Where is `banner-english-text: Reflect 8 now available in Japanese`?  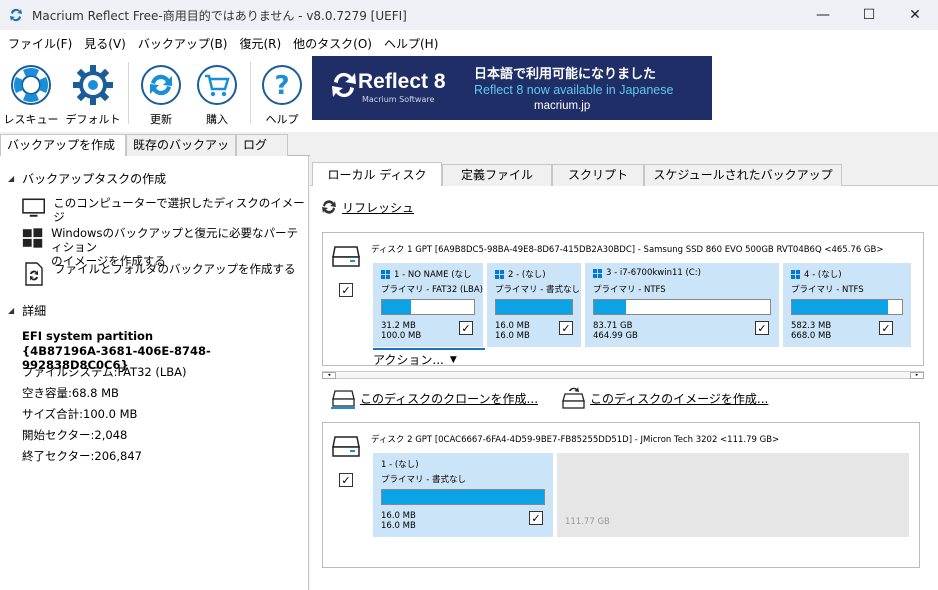 banner-english-text: Reflect 8 now available in Japanese is located at coordinates (574, 90).